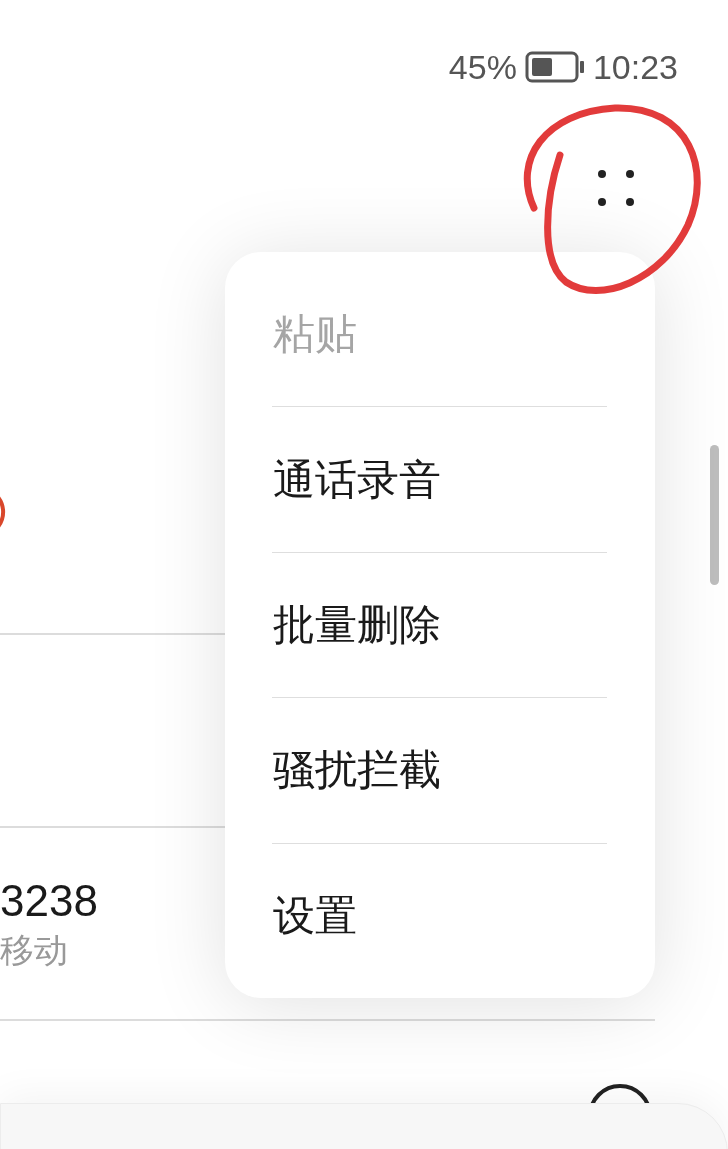  What do you see at coordinates (440, 479) in the screenshot?
I see `menu-item: 通话录音` at bounding box center [440, 479].